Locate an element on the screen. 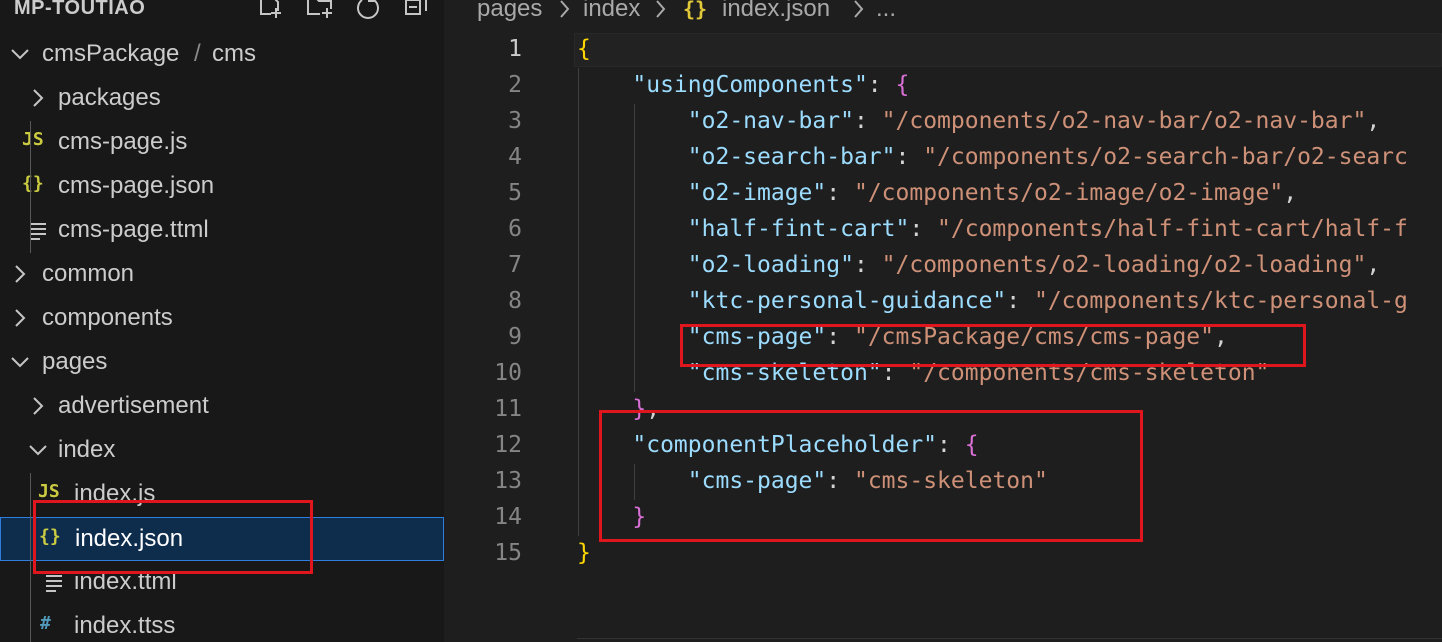 This screenshot has height=642, width=1442. line-number: 14 is located at coordinates (508, 517).